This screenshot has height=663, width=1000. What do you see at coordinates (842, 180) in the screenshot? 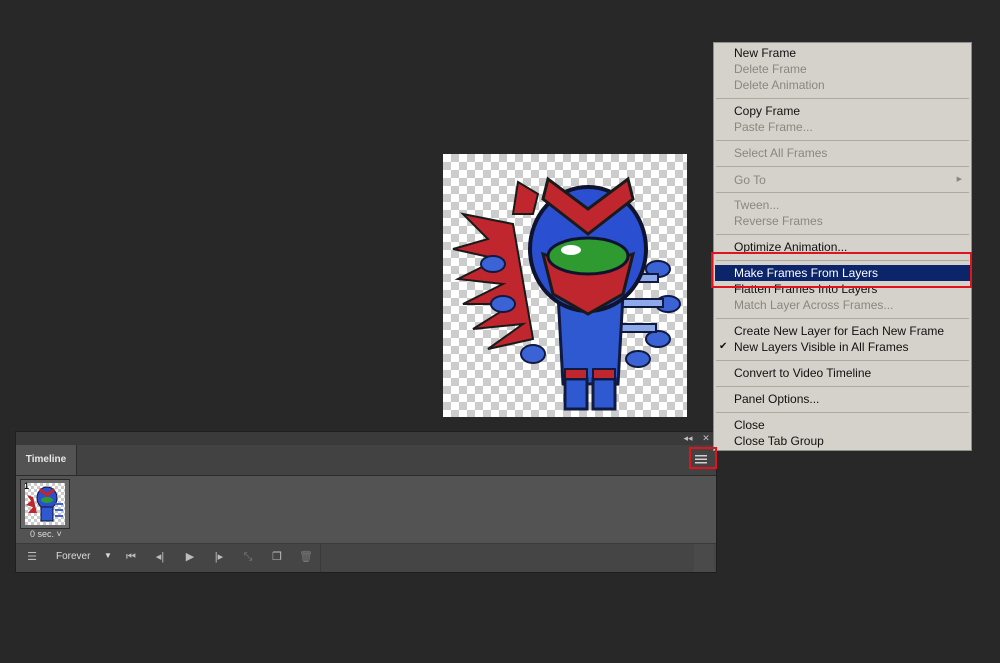
I see `menu-item-go-to: Go To ▶` at bounding box center [842, 180].